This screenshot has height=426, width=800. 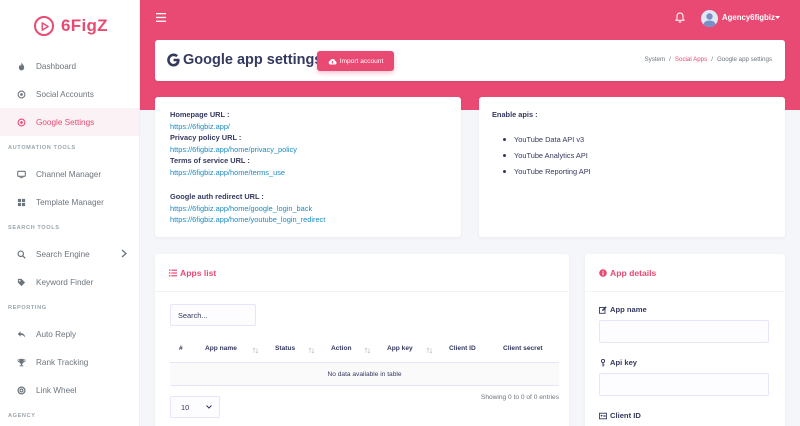 I want to click on api-list-item: YouTube Analytics API, so click(x=545, y=155).